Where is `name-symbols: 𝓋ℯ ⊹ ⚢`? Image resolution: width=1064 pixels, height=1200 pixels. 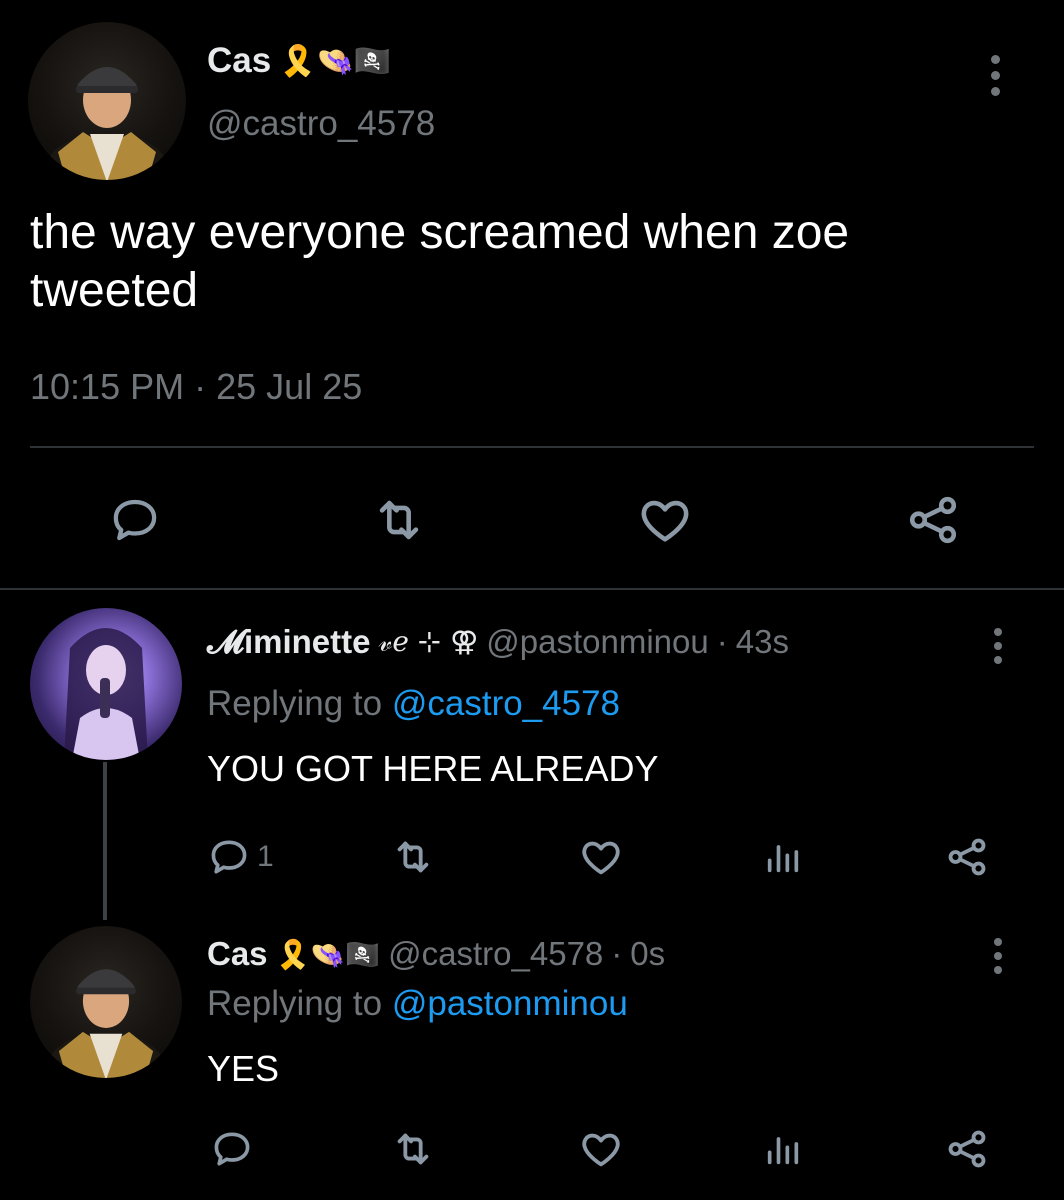 name-symbols: 𝓋ℯ ⊹ ⚢ is located at coordinates (428, 641).